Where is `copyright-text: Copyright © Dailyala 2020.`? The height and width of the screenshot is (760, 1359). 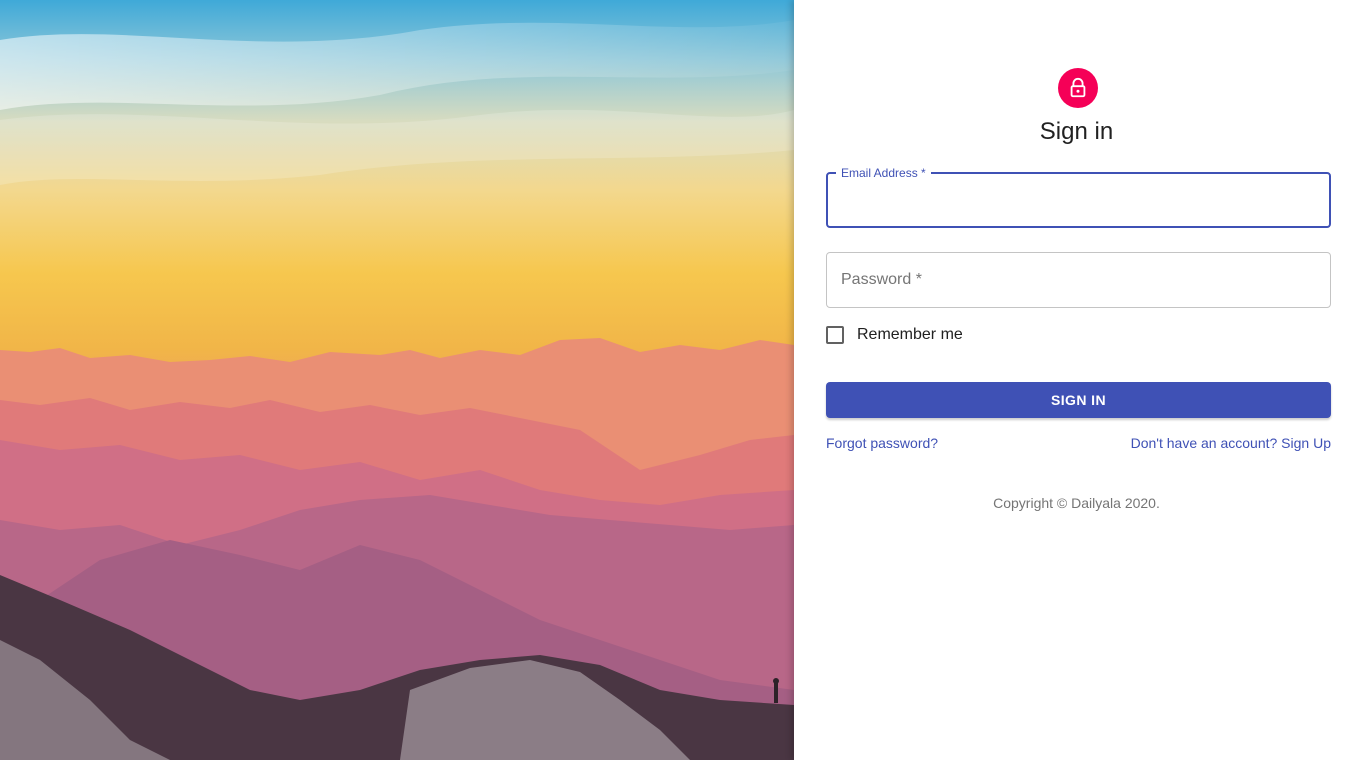
copyright-text: Copyright © Dailyala 2020. is located at coordinates (1076, 503).